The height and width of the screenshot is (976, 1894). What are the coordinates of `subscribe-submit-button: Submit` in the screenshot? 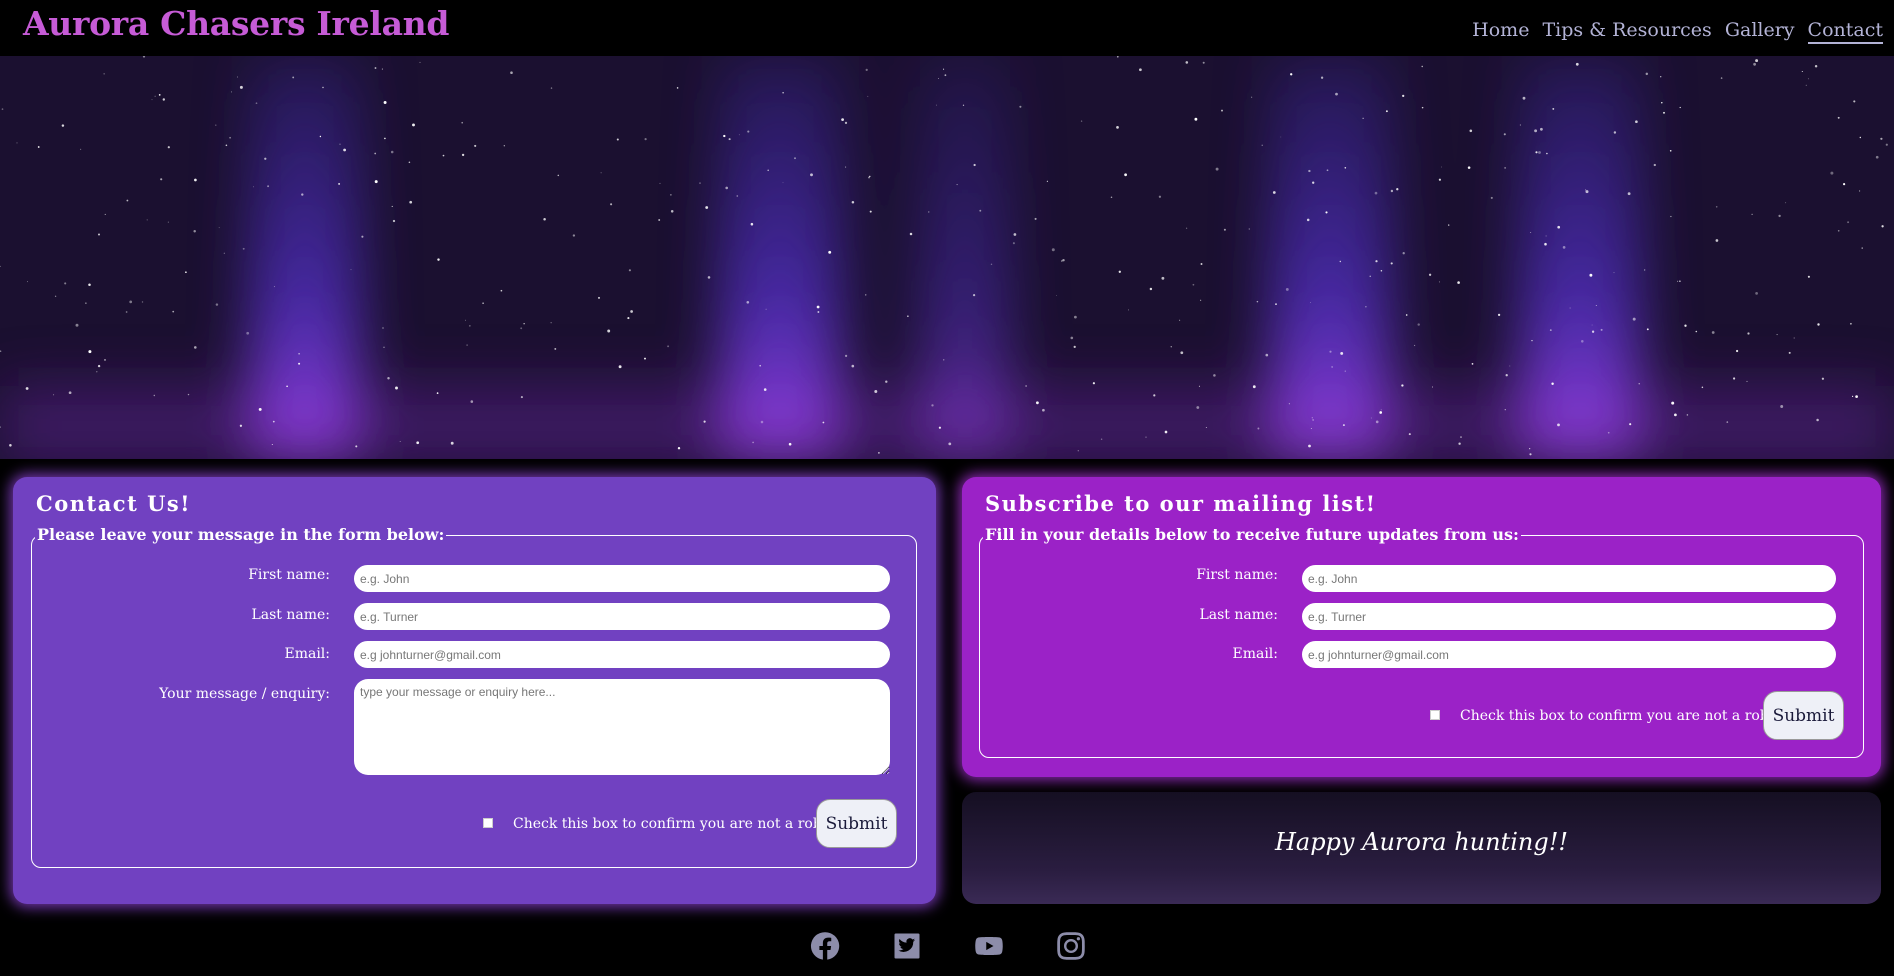 It's located at (1803, 715).